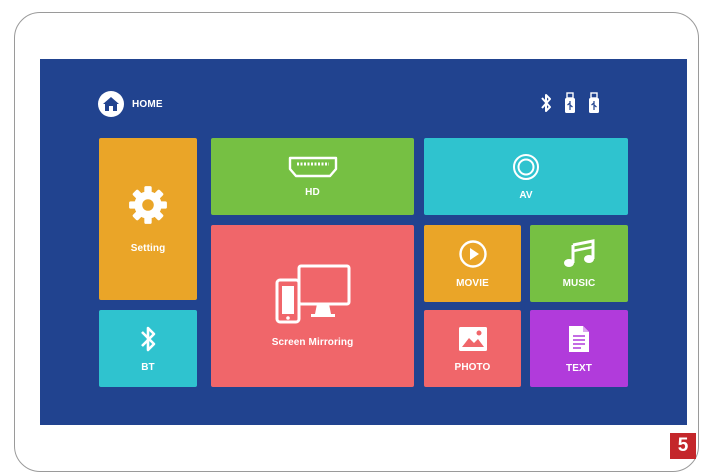  I want to click on document-icon, so click(579, 340).